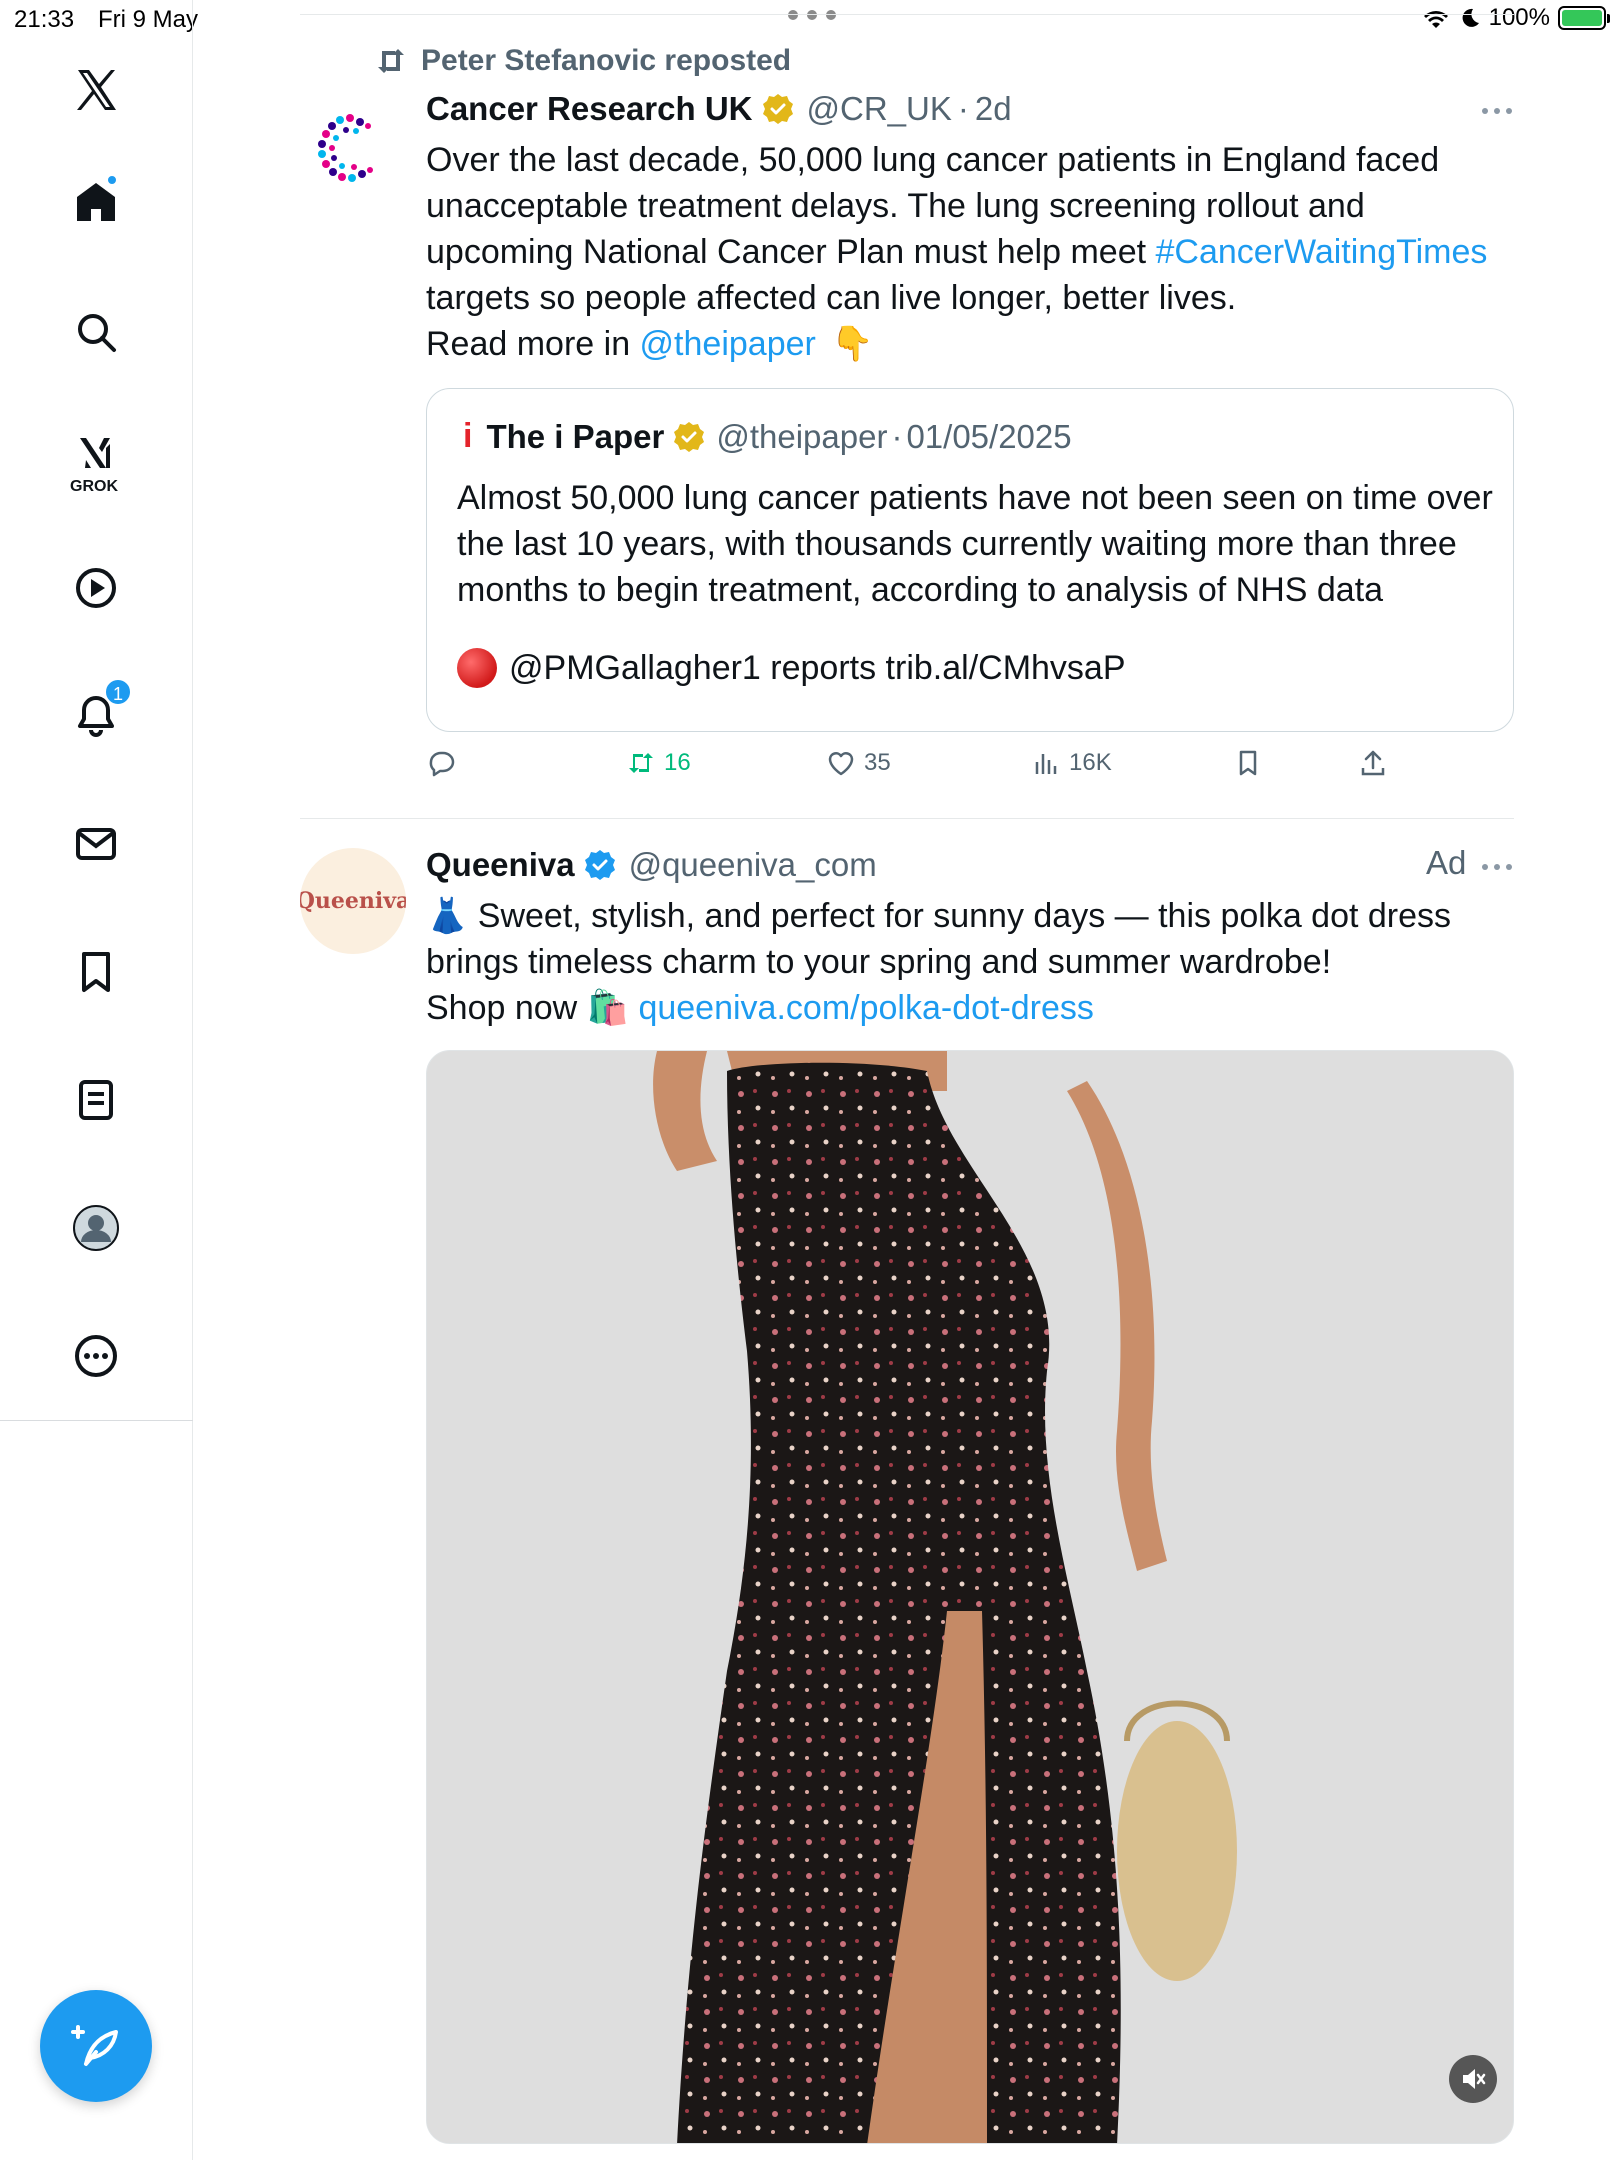 This screenshot has width=1620, height=2160. I want to click on reply-button, so click(441, 763).